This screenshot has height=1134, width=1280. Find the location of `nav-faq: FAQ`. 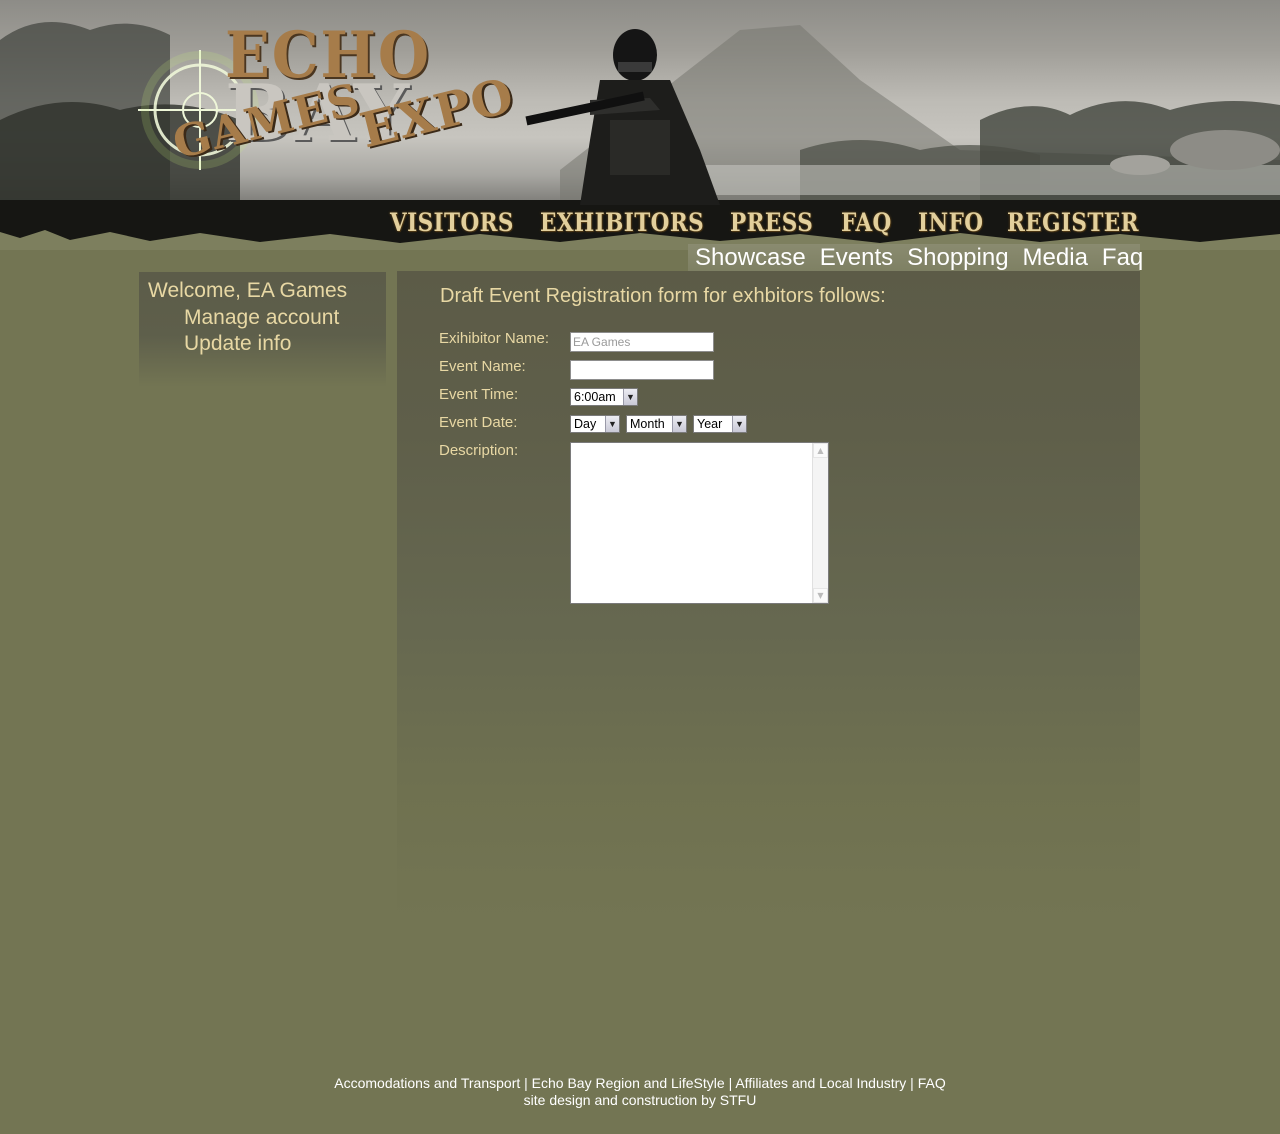

nav-faq: FAQ is located at coordinates (874, 225).